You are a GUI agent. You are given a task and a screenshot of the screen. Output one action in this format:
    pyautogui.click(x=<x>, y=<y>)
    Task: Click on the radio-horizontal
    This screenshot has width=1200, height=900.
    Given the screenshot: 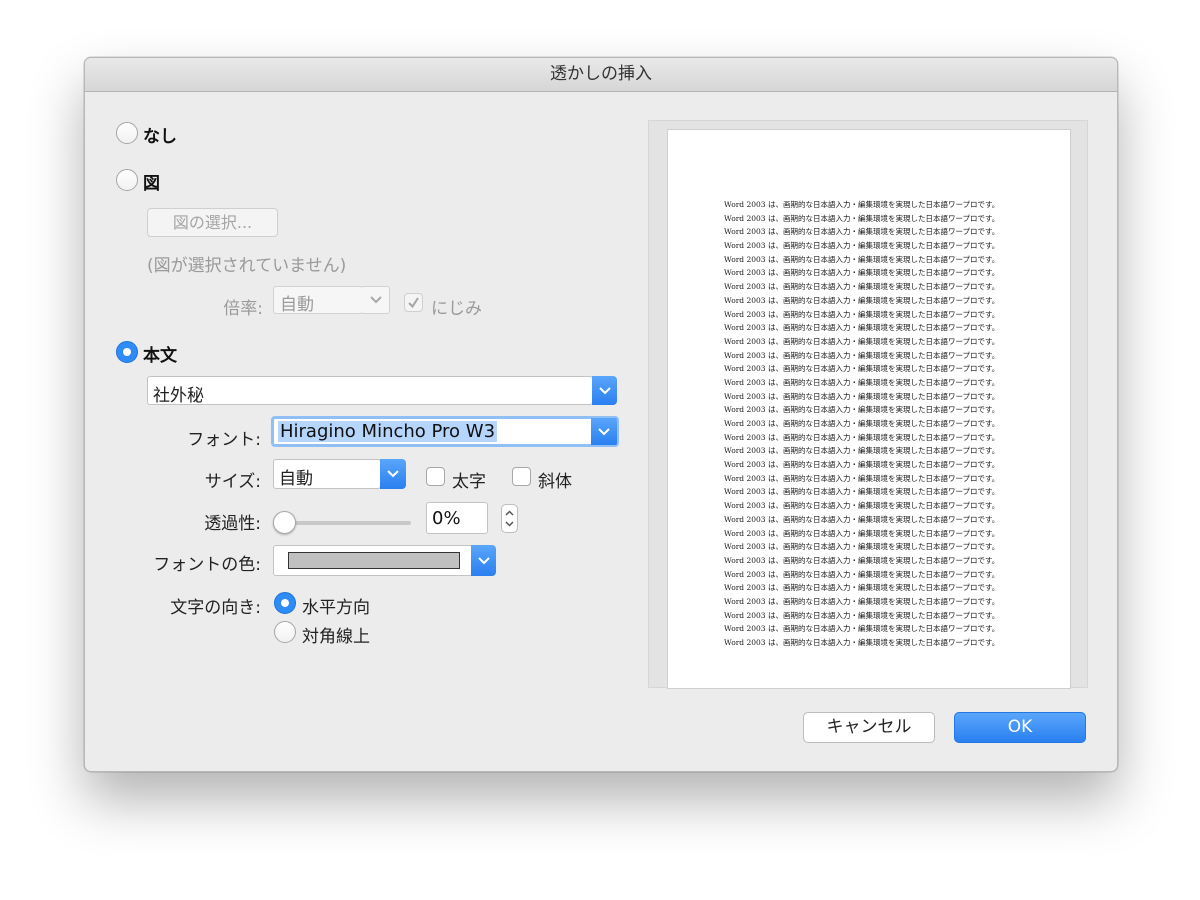 What is the action you would take?
    pyautogui.click(x=285, y=603)
    